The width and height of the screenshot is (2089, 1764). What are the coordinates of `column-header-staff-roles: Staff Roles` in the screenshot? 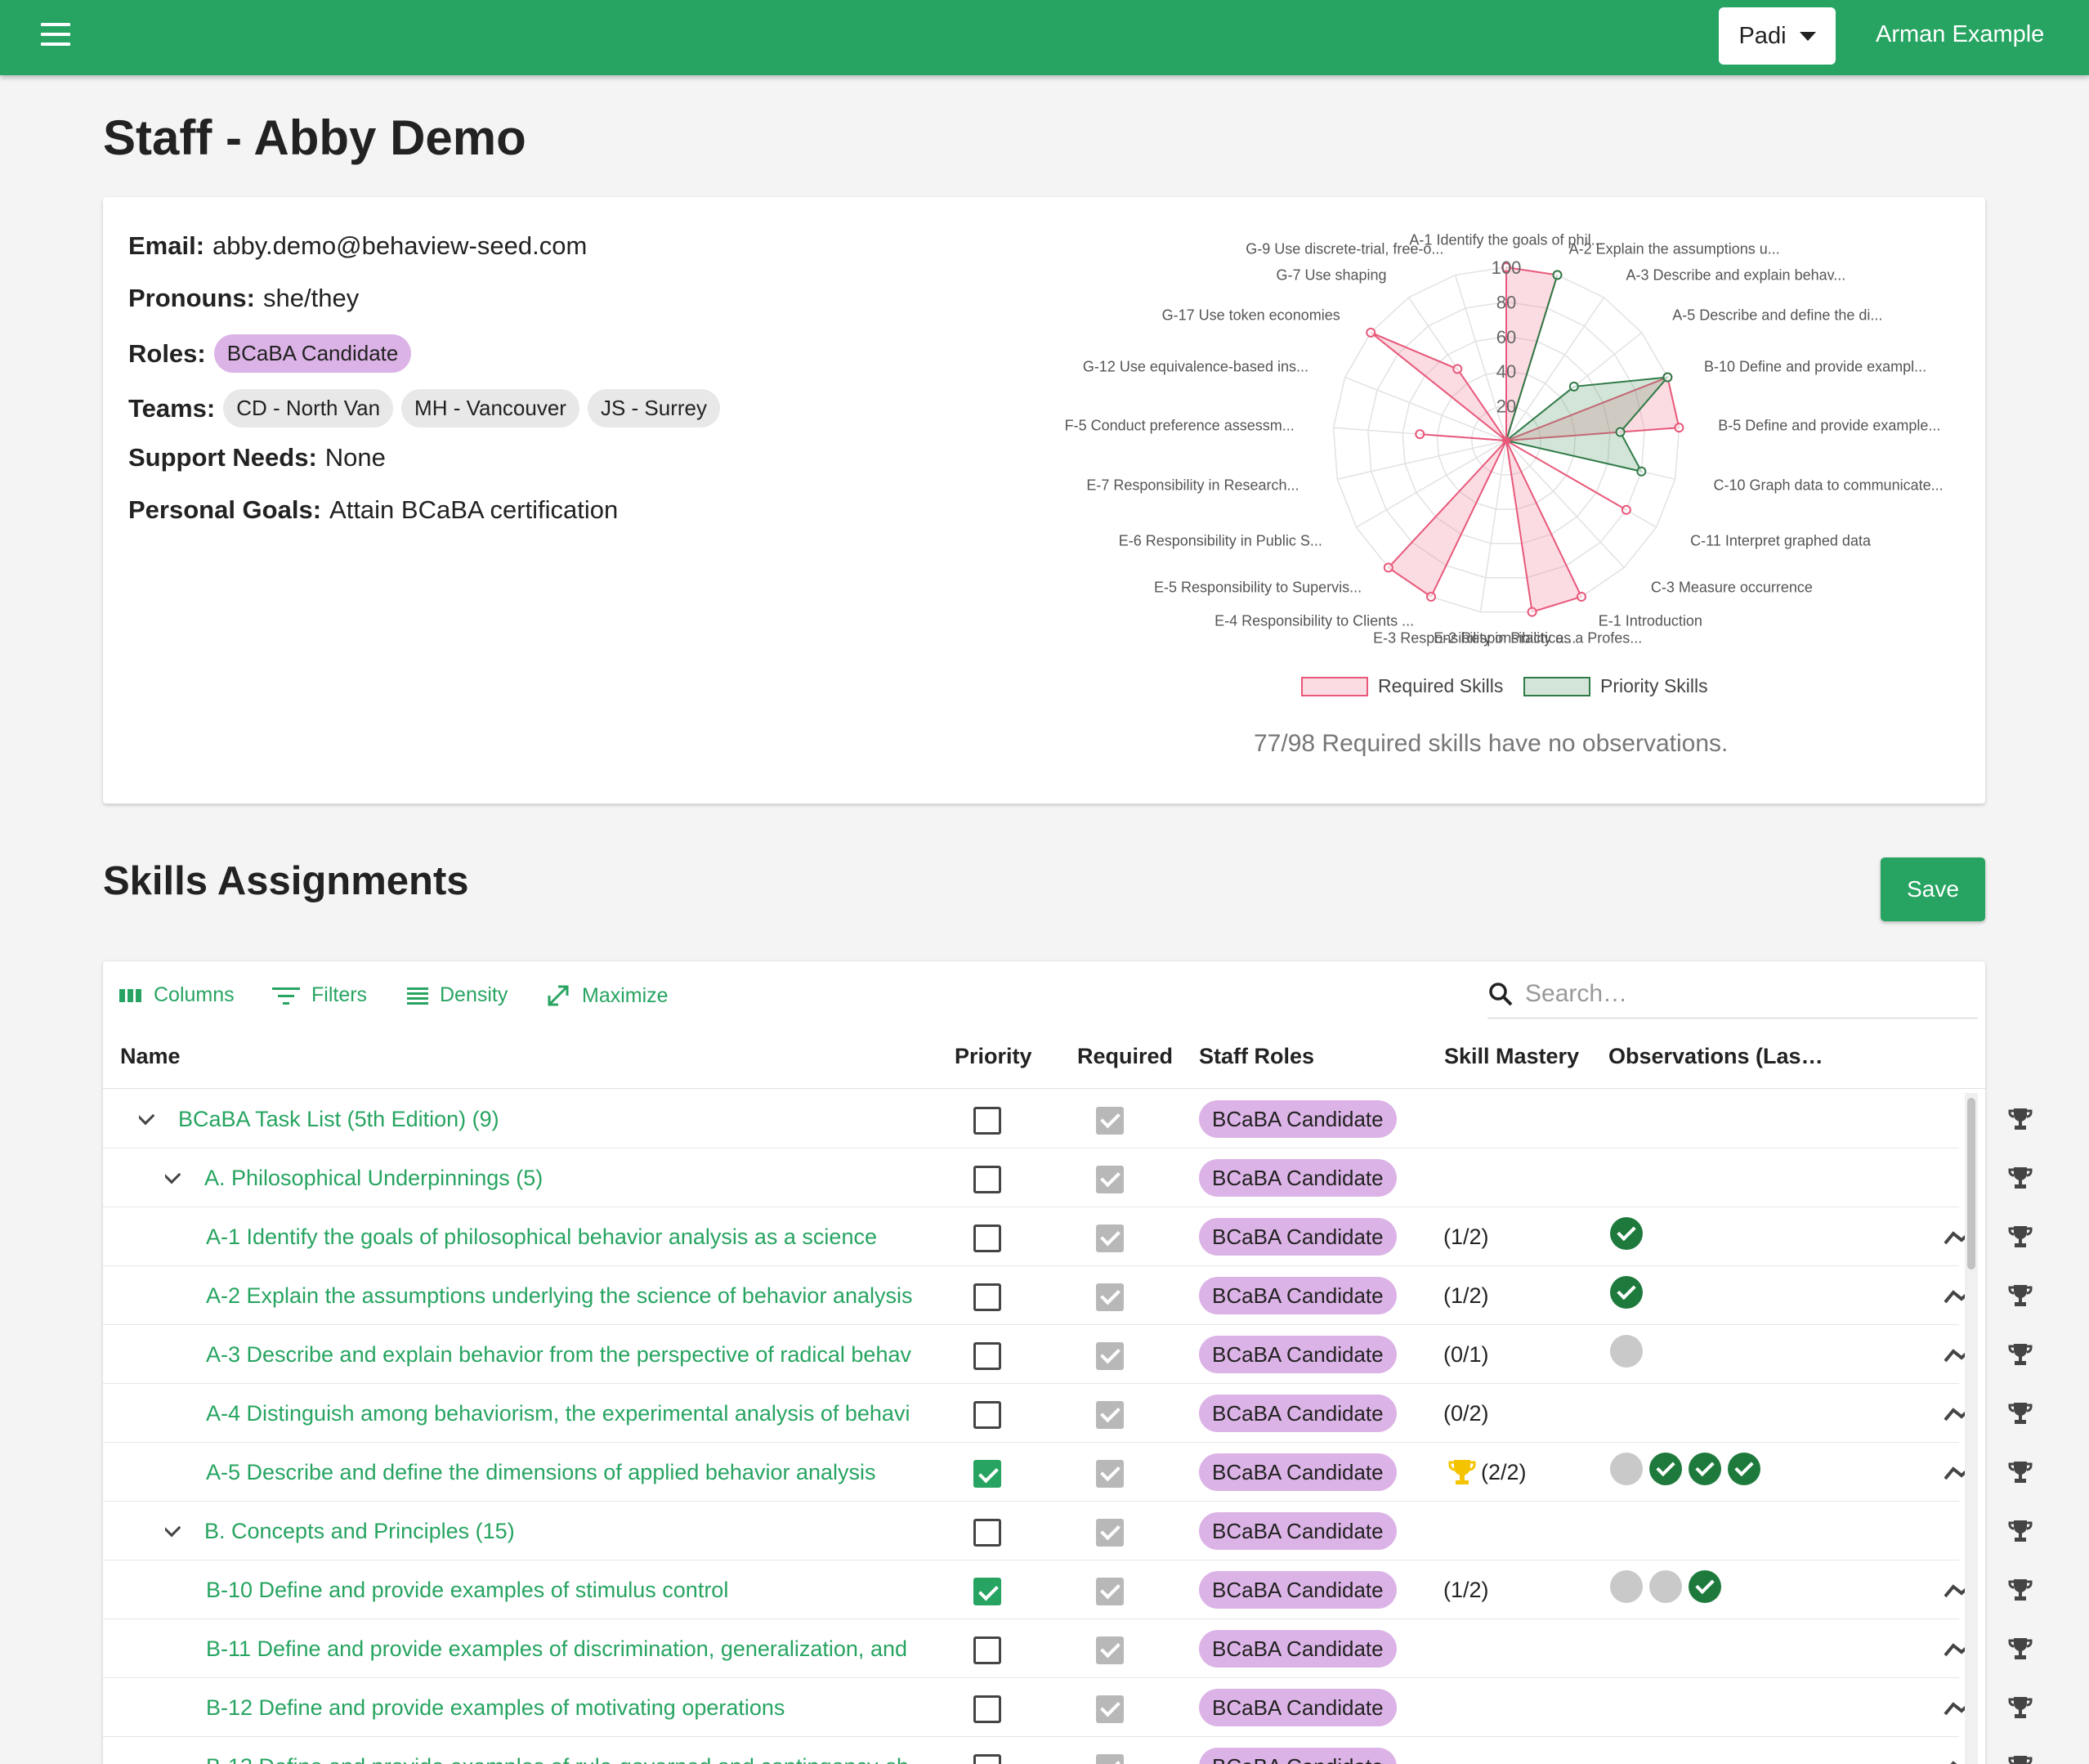 It's located at (1256, 1056).